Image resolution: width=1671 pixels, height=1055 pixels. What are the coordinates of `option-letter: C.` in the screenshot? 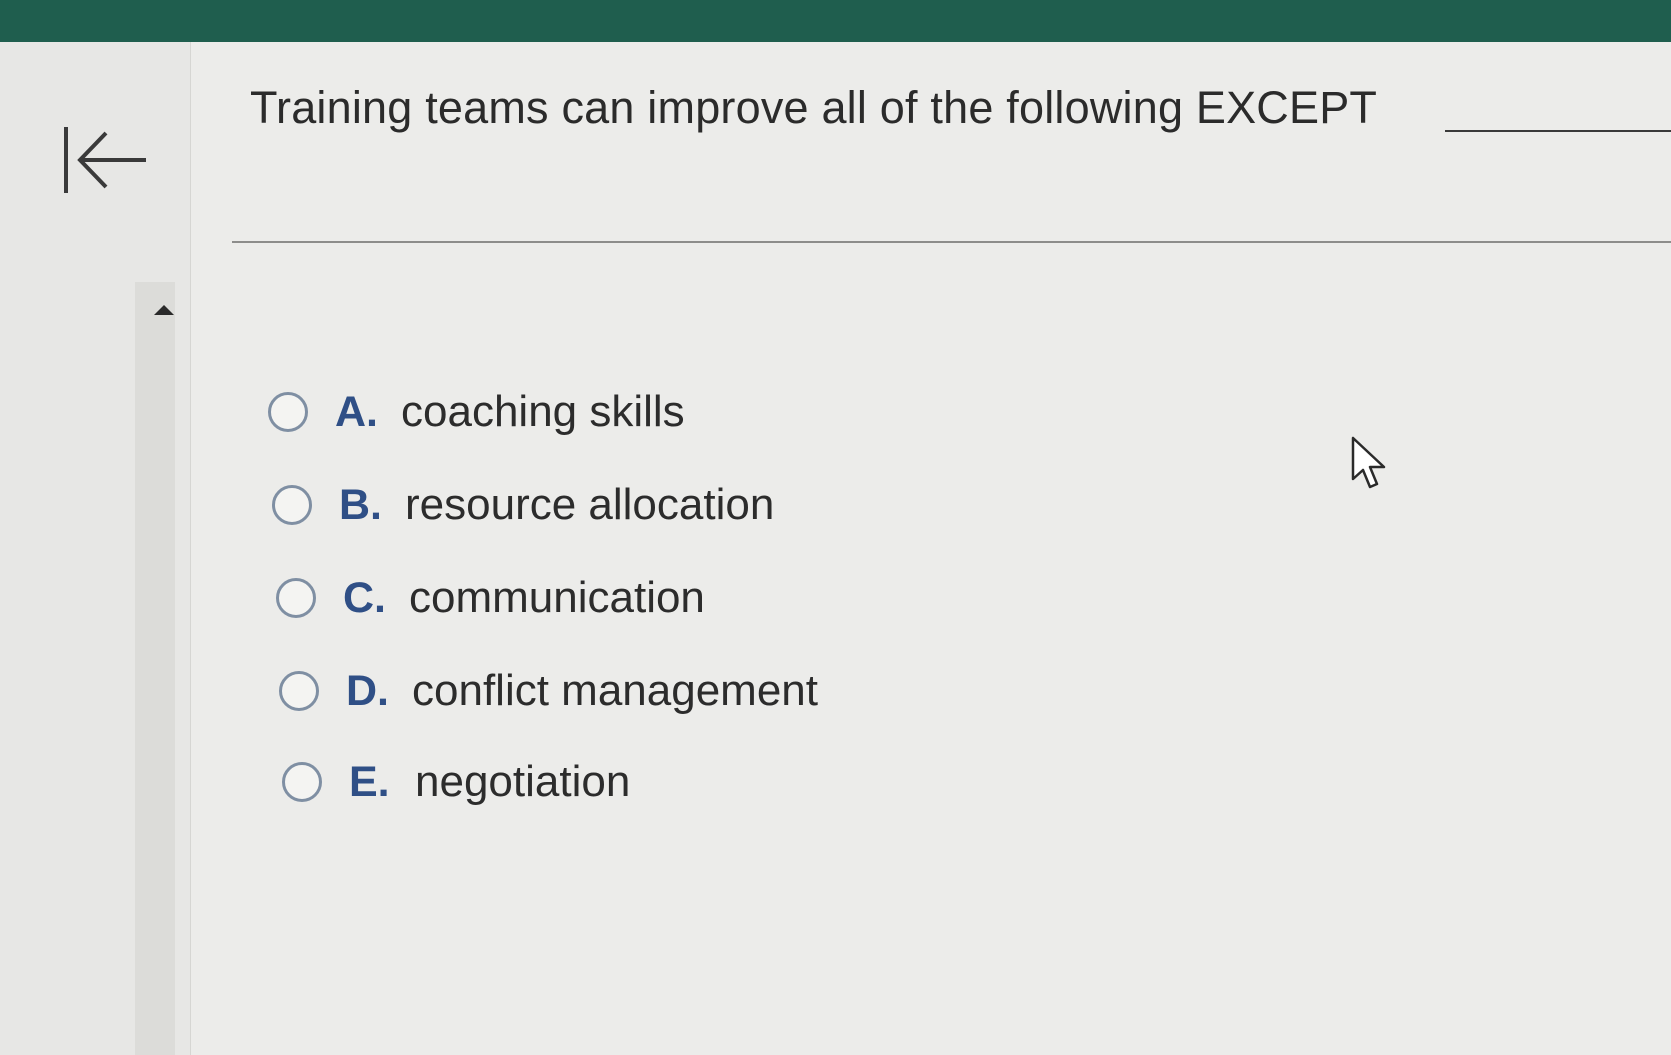 It's located at (364, 597).